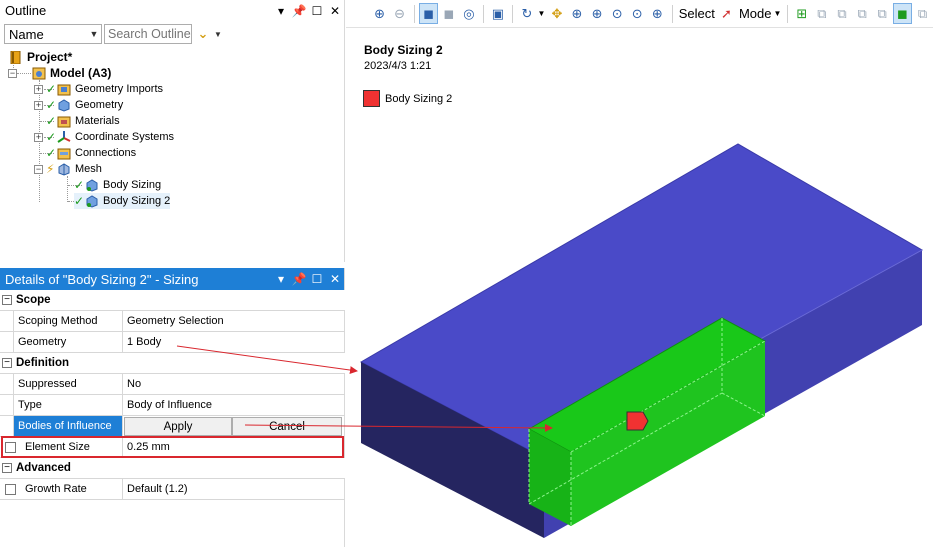 This screenshot has width=933, height=547. Describe the element at coordinates (497, 13) in the screenshot. I see `box-zoom-icon: ▣` at that location.